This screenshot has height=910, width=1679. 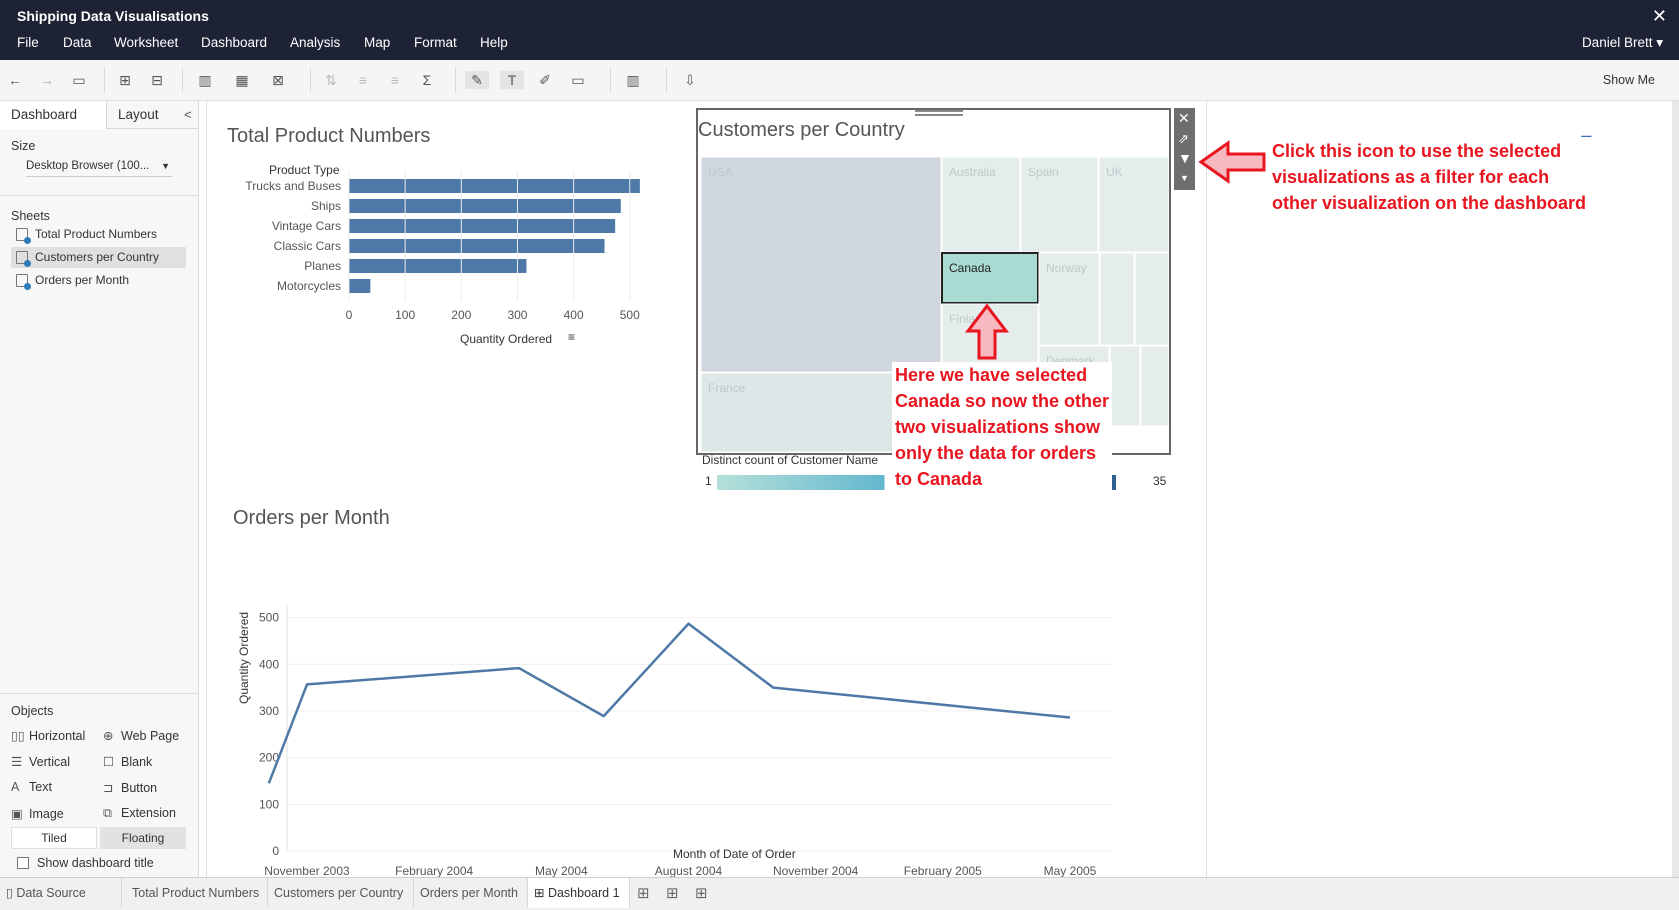 What do you see at coordinates (205, 80) in the screenshot?
I see `new-worksheet-icon: ▥` at bounding box center [205, 80].